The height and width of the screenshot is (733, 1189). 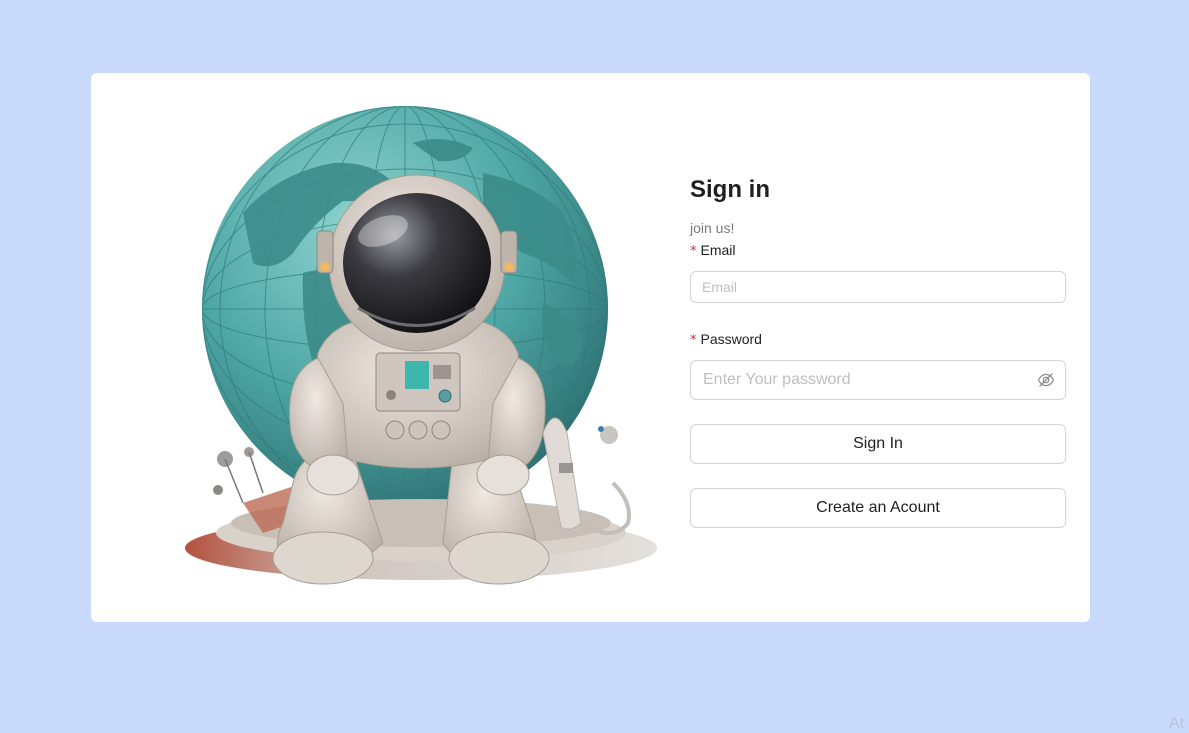 I want to click on email-field, so click(x=878, y=287).